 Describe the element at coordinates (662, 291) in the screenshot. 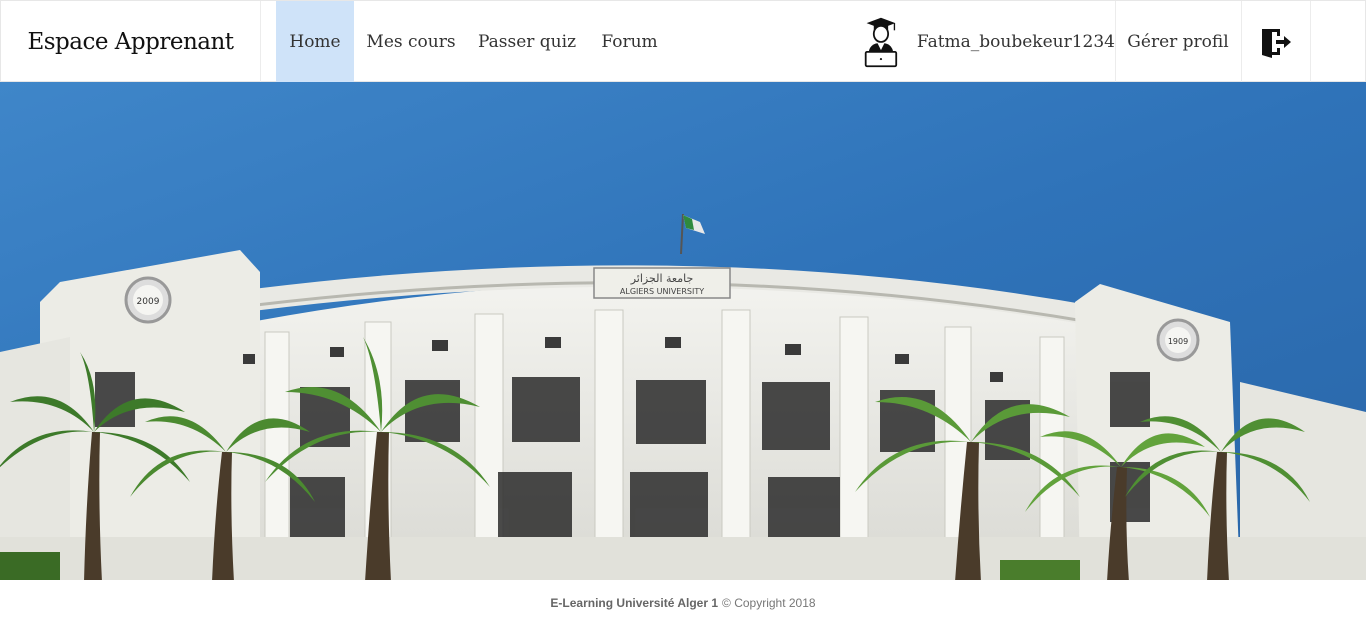

I see `sign-english: ALGIERS UNIVERSITY` at that location.